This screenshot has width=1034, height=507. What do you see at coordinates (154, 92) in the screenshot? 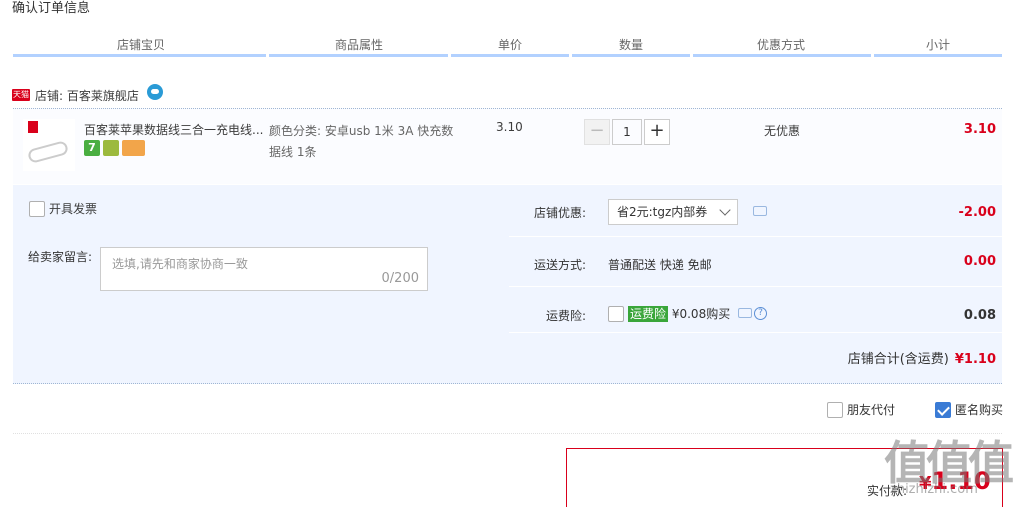
I see `wangwang-chat-icon` at bounding box center [154, 92].